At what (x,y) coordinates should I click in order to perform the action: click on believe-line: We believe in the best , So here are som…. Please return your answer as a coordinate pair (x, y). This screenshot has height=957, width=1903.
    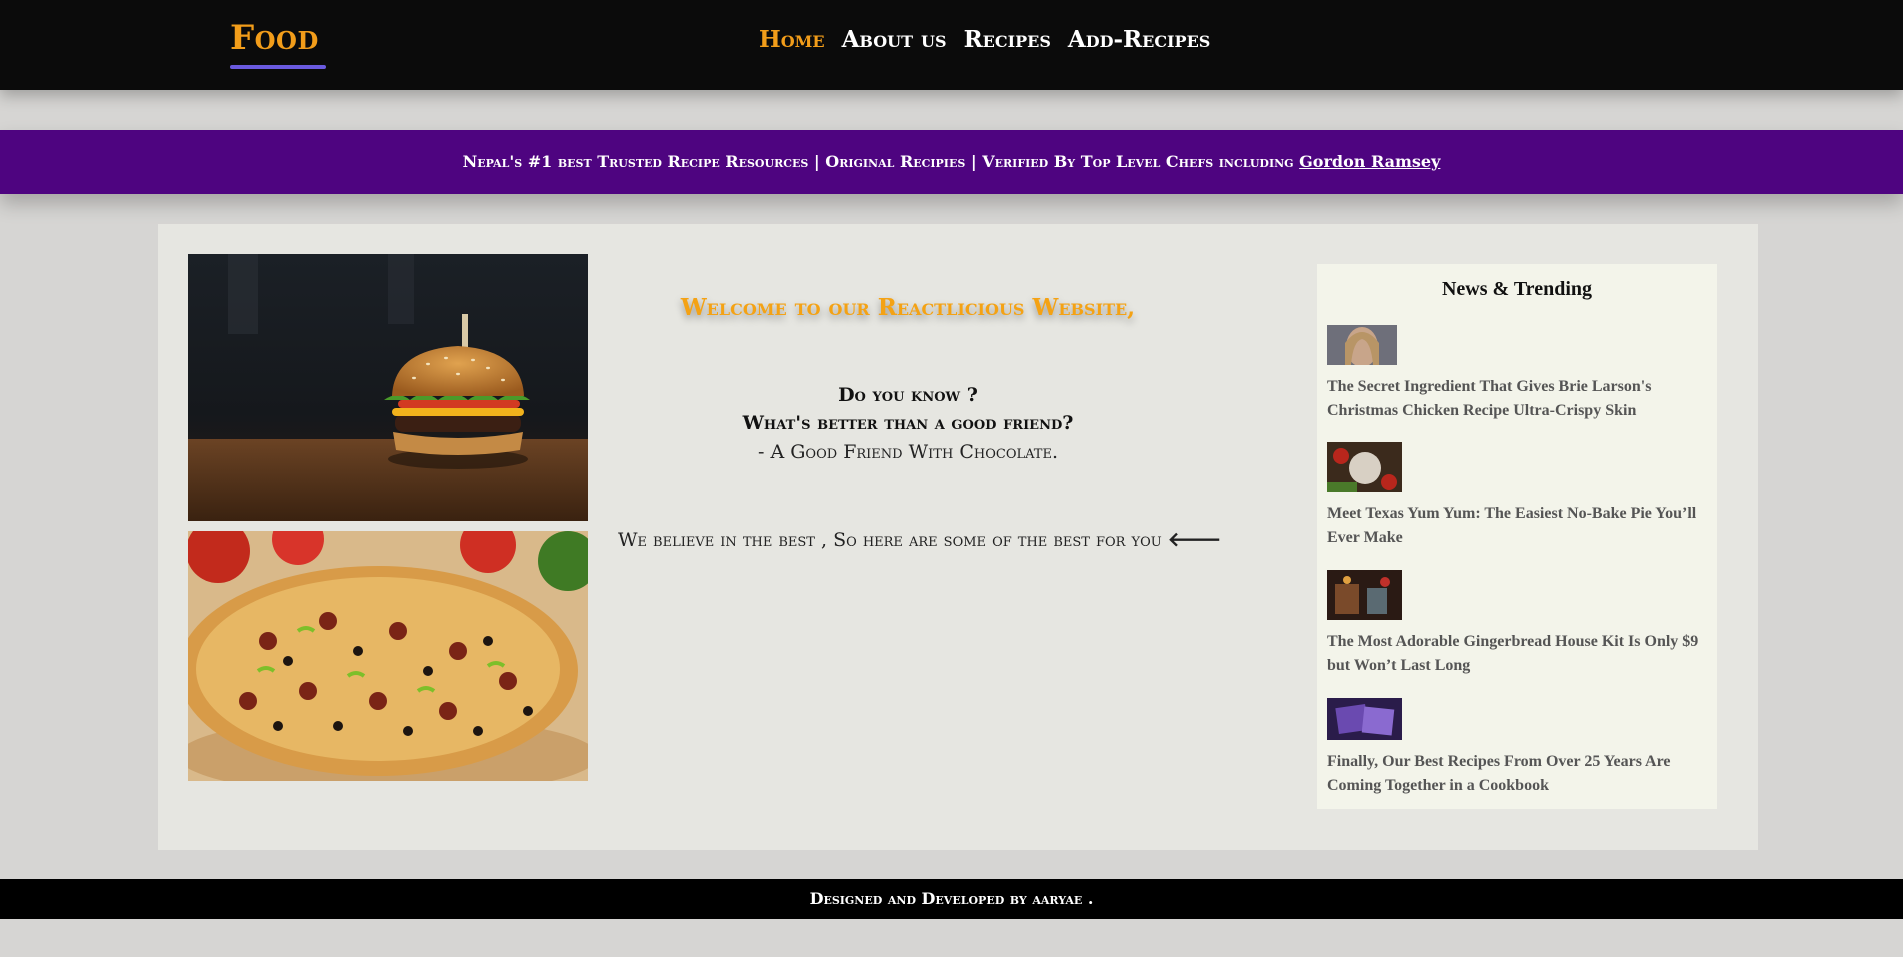
    Looking at the image, I should click on (919, 539).